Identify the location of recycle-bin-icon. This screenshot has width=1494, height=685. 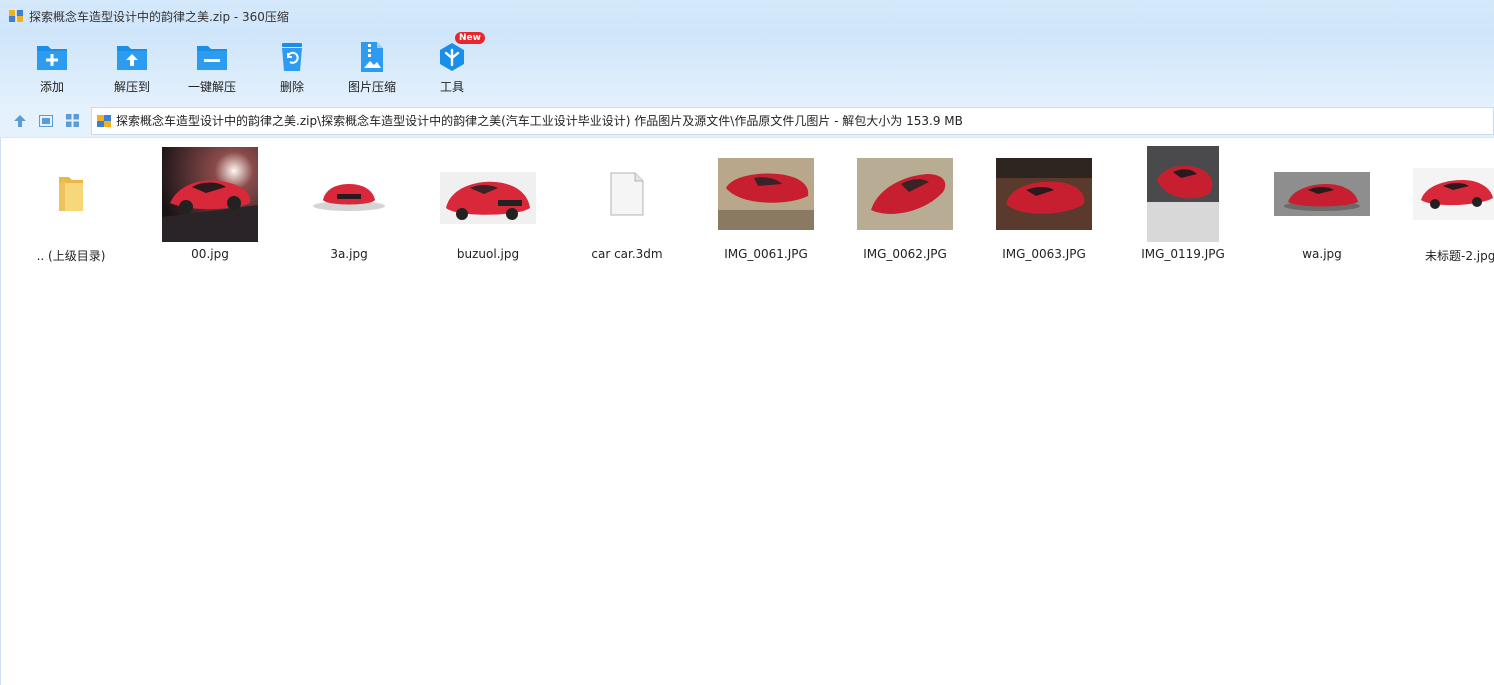
(292, 57).